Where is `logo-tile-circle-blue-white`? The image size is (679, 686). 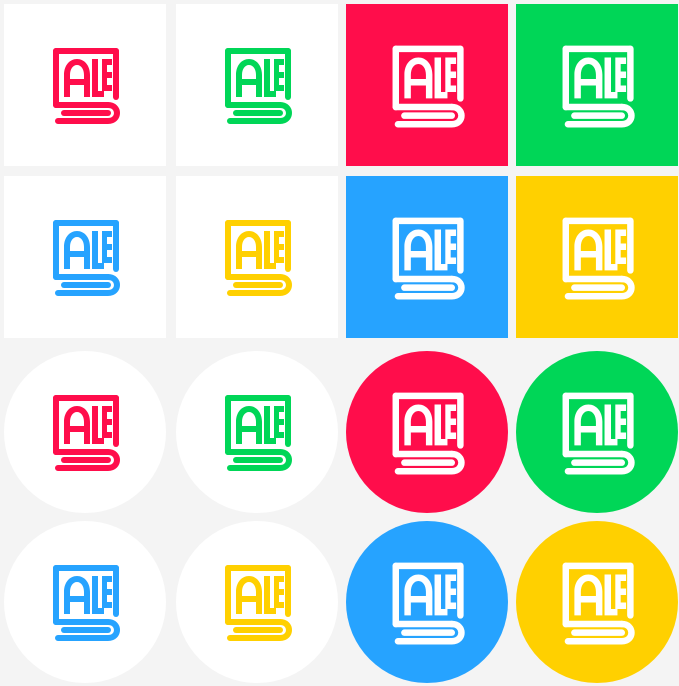 logo-tile-circle-blue-white is located at coordinates (427, 602).